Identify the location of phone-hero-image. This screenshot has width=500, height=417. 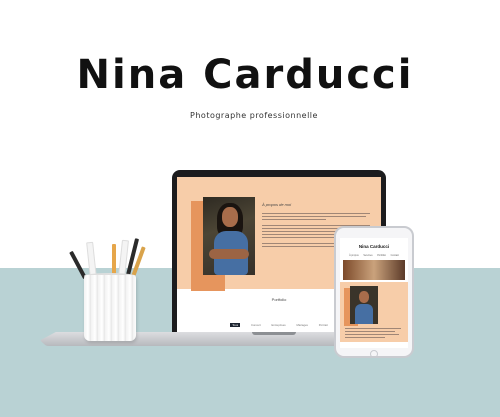
(374, 270).